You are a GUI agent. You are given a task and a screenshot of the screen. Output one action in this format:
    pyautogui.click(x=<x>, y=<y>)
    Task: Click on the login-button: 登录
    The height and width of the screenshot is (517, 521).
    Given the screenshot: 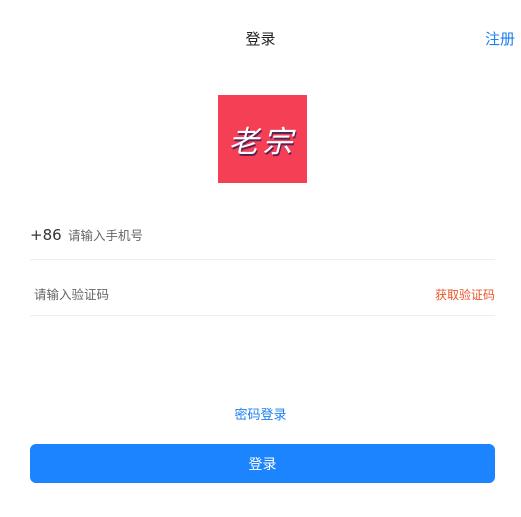 What is the action you would take?
    pyautogui.click(x=262, y=463)
    